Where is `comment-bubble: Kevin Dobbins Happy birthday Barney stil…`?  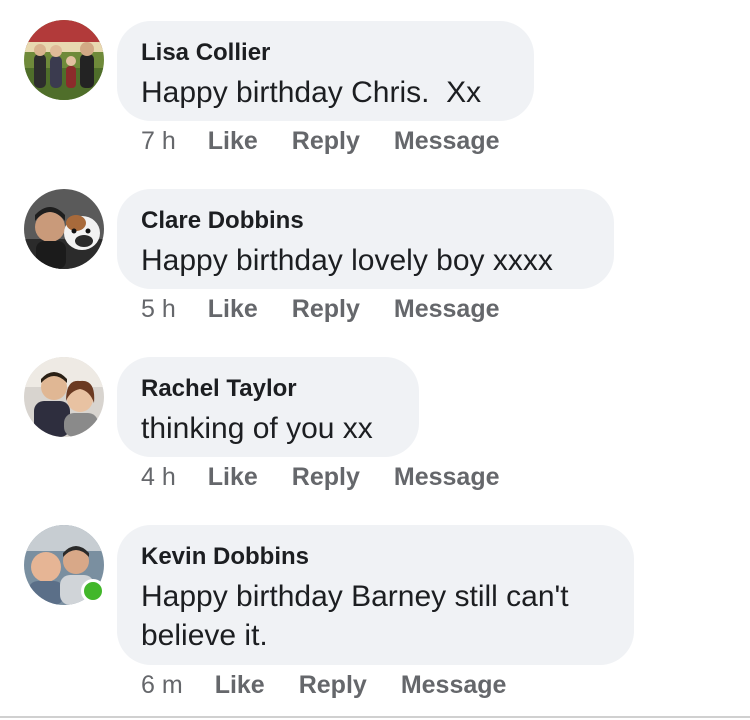
comment-bubble: Kevin Dobbins Happy birthday Barney stil… is located at coordinates (375, 595).